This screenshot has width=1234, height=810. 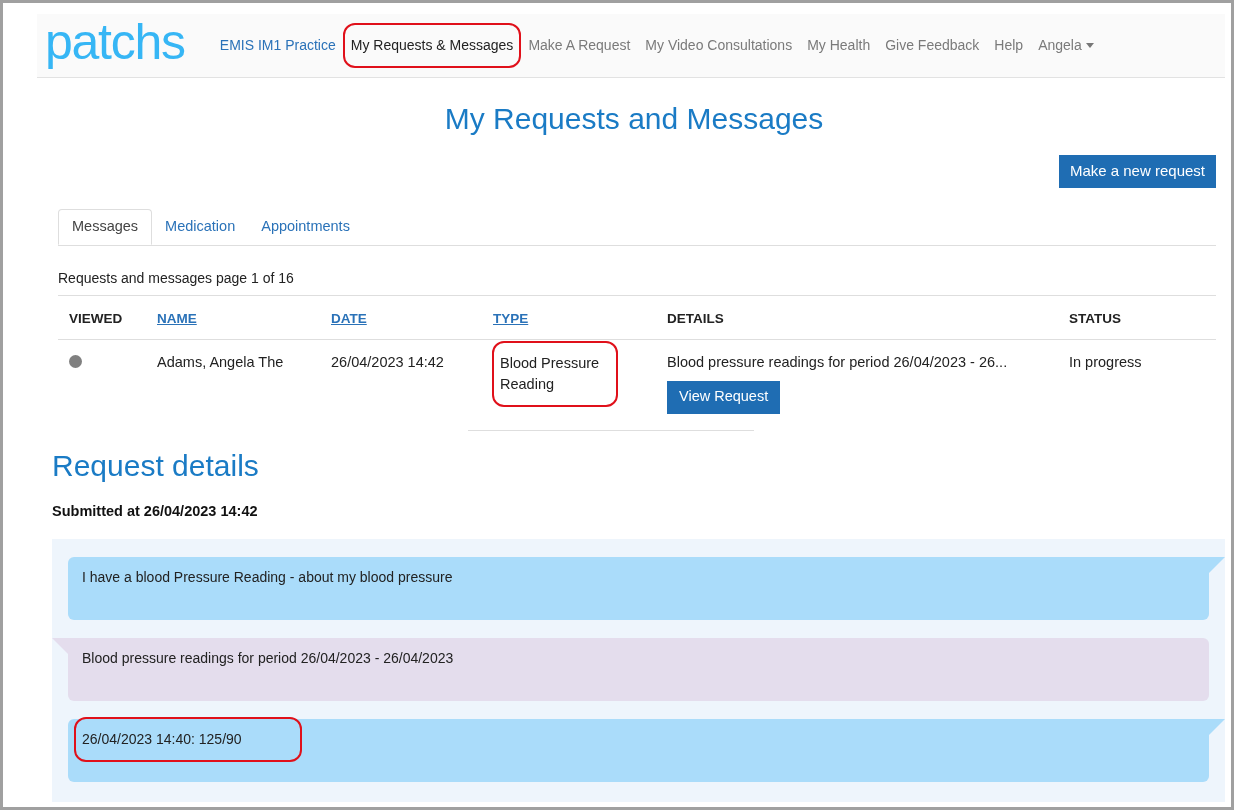 I want to click on nav-link: My Video Consultations, so click(x=719, y=45).